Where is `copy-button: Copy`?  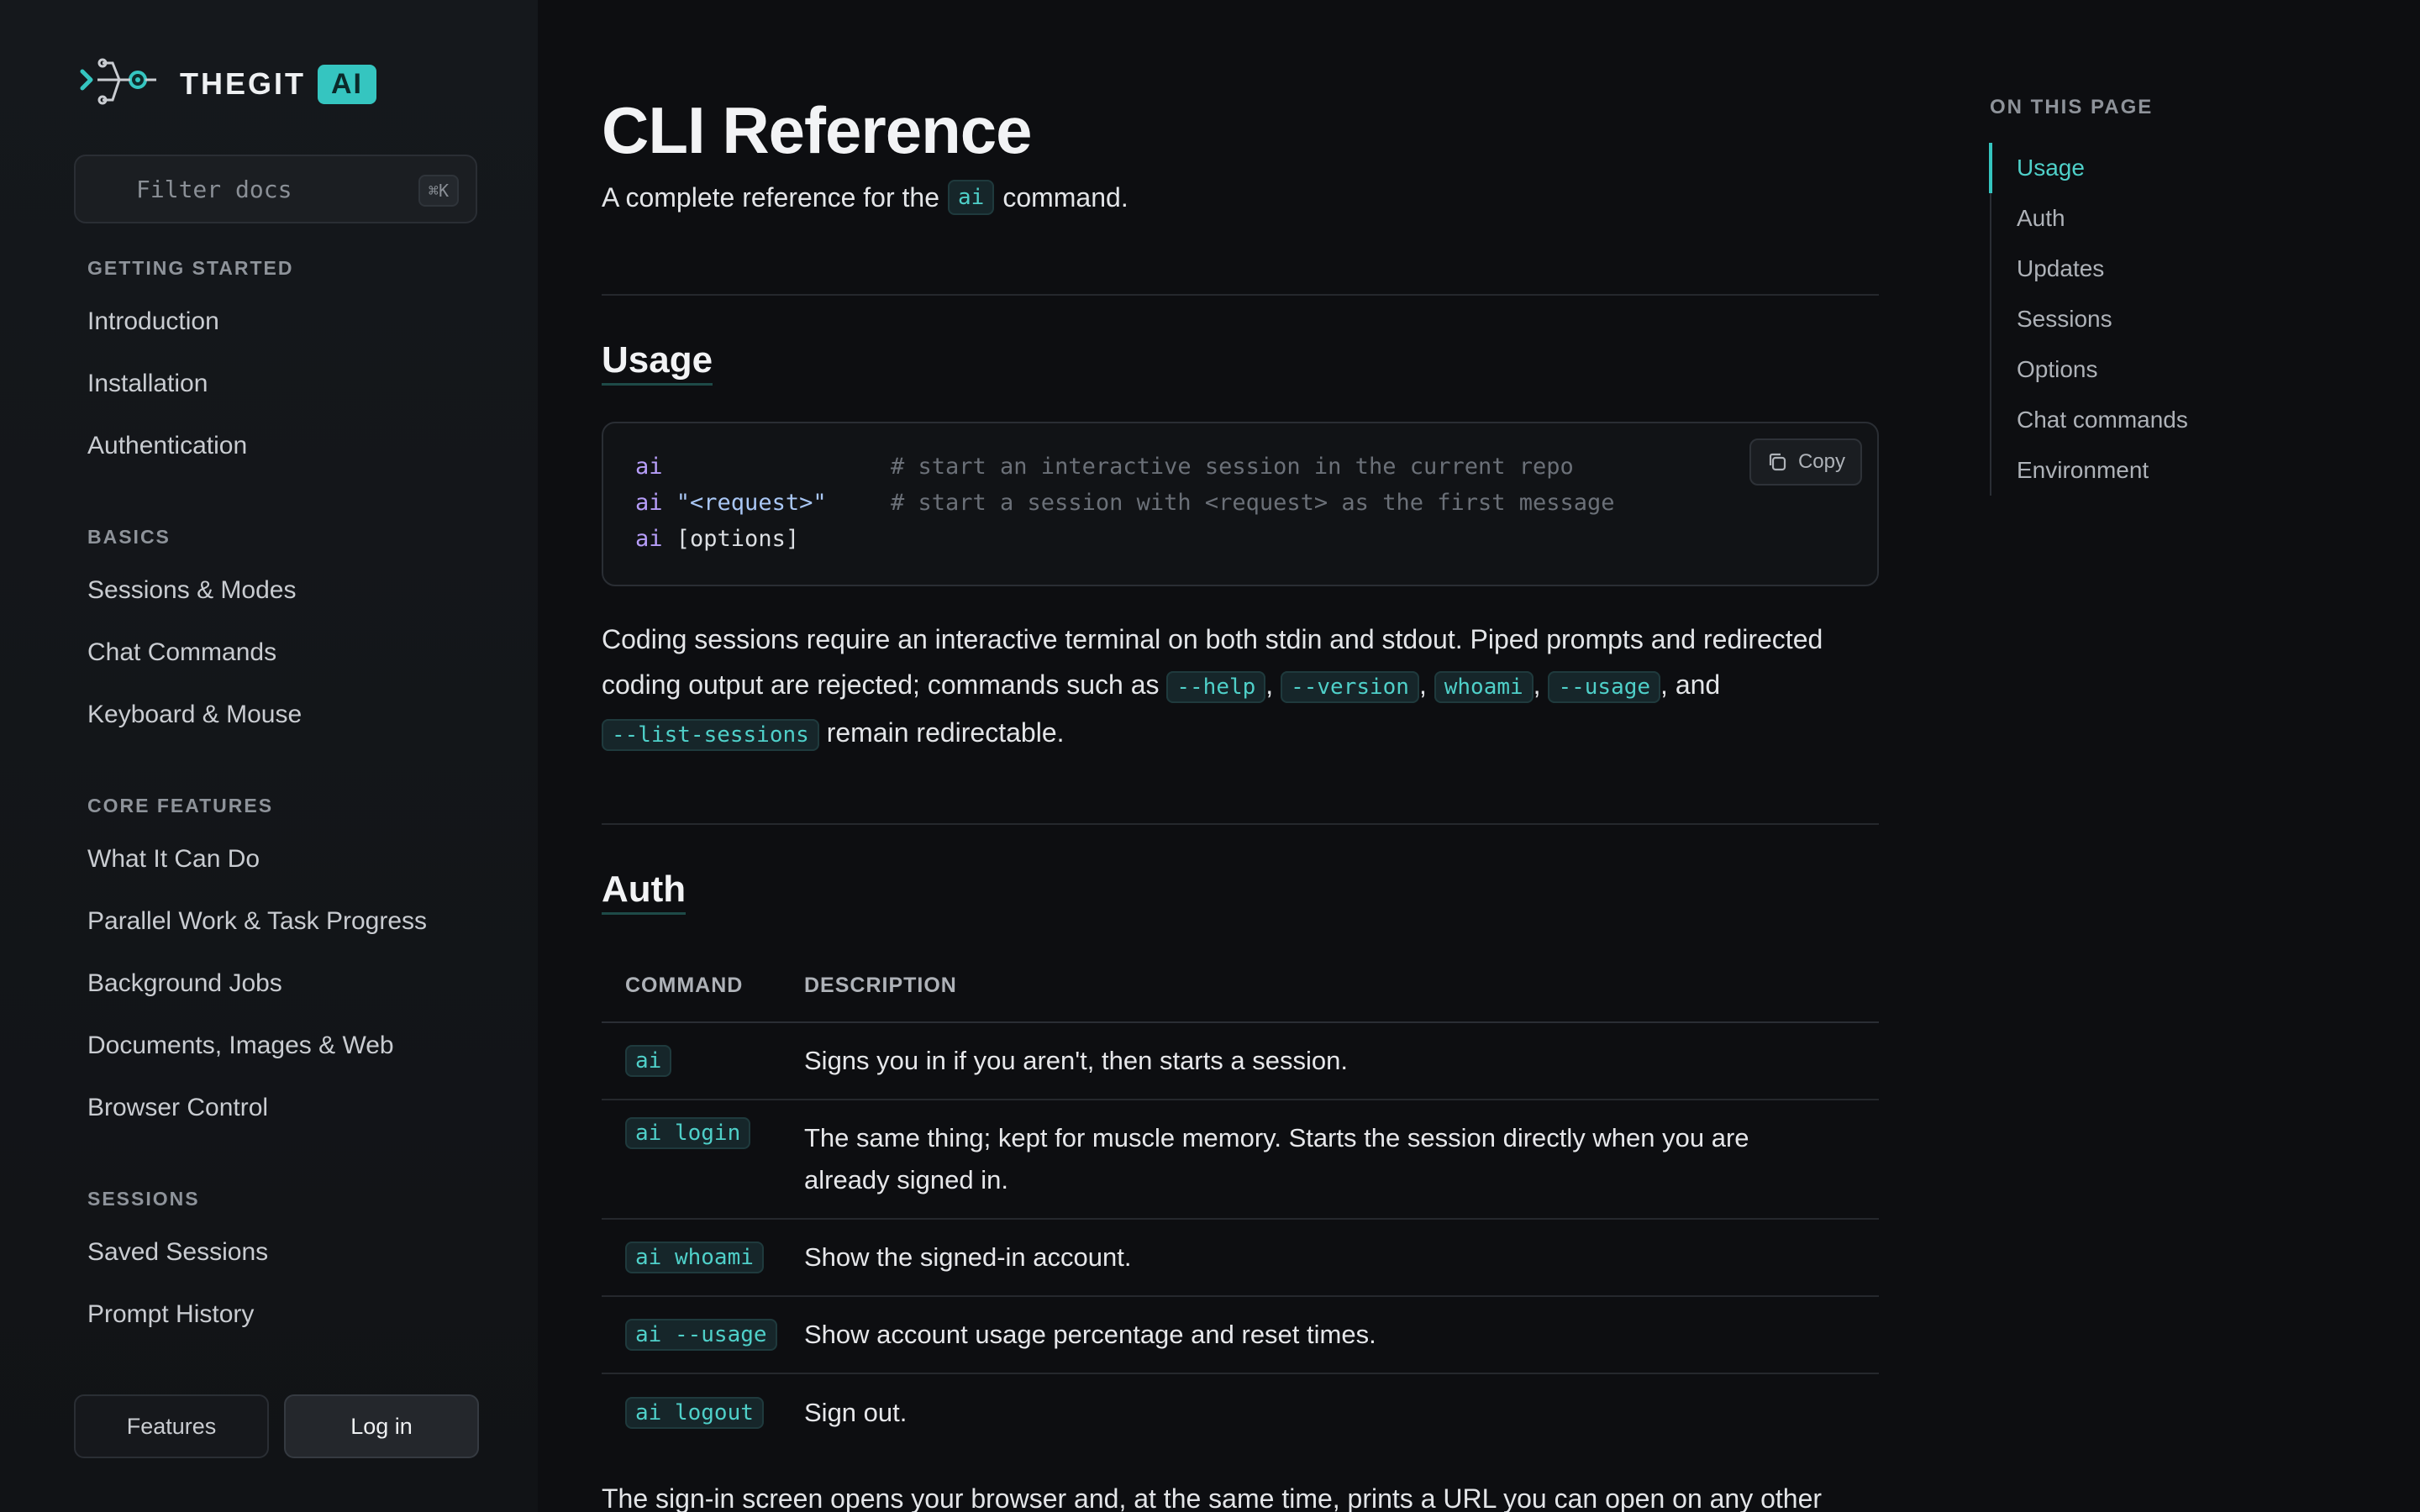
copy-button: Copy is located at coordinates (1805, 462).